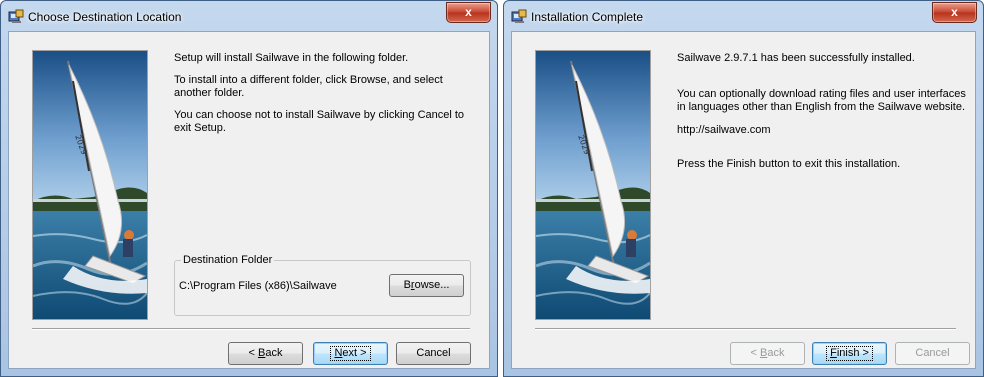  I want to click on title-bar: Installation Complete x, so click(743, 16).